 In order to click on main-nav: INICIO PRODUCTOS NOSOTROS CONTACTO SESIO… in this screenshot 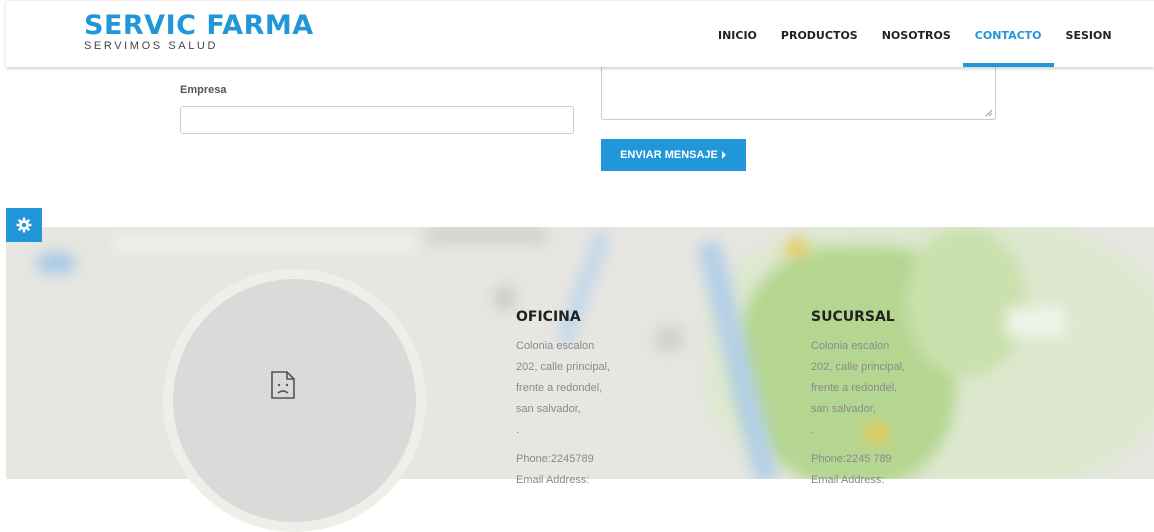, I will do `click(915, 34)`.